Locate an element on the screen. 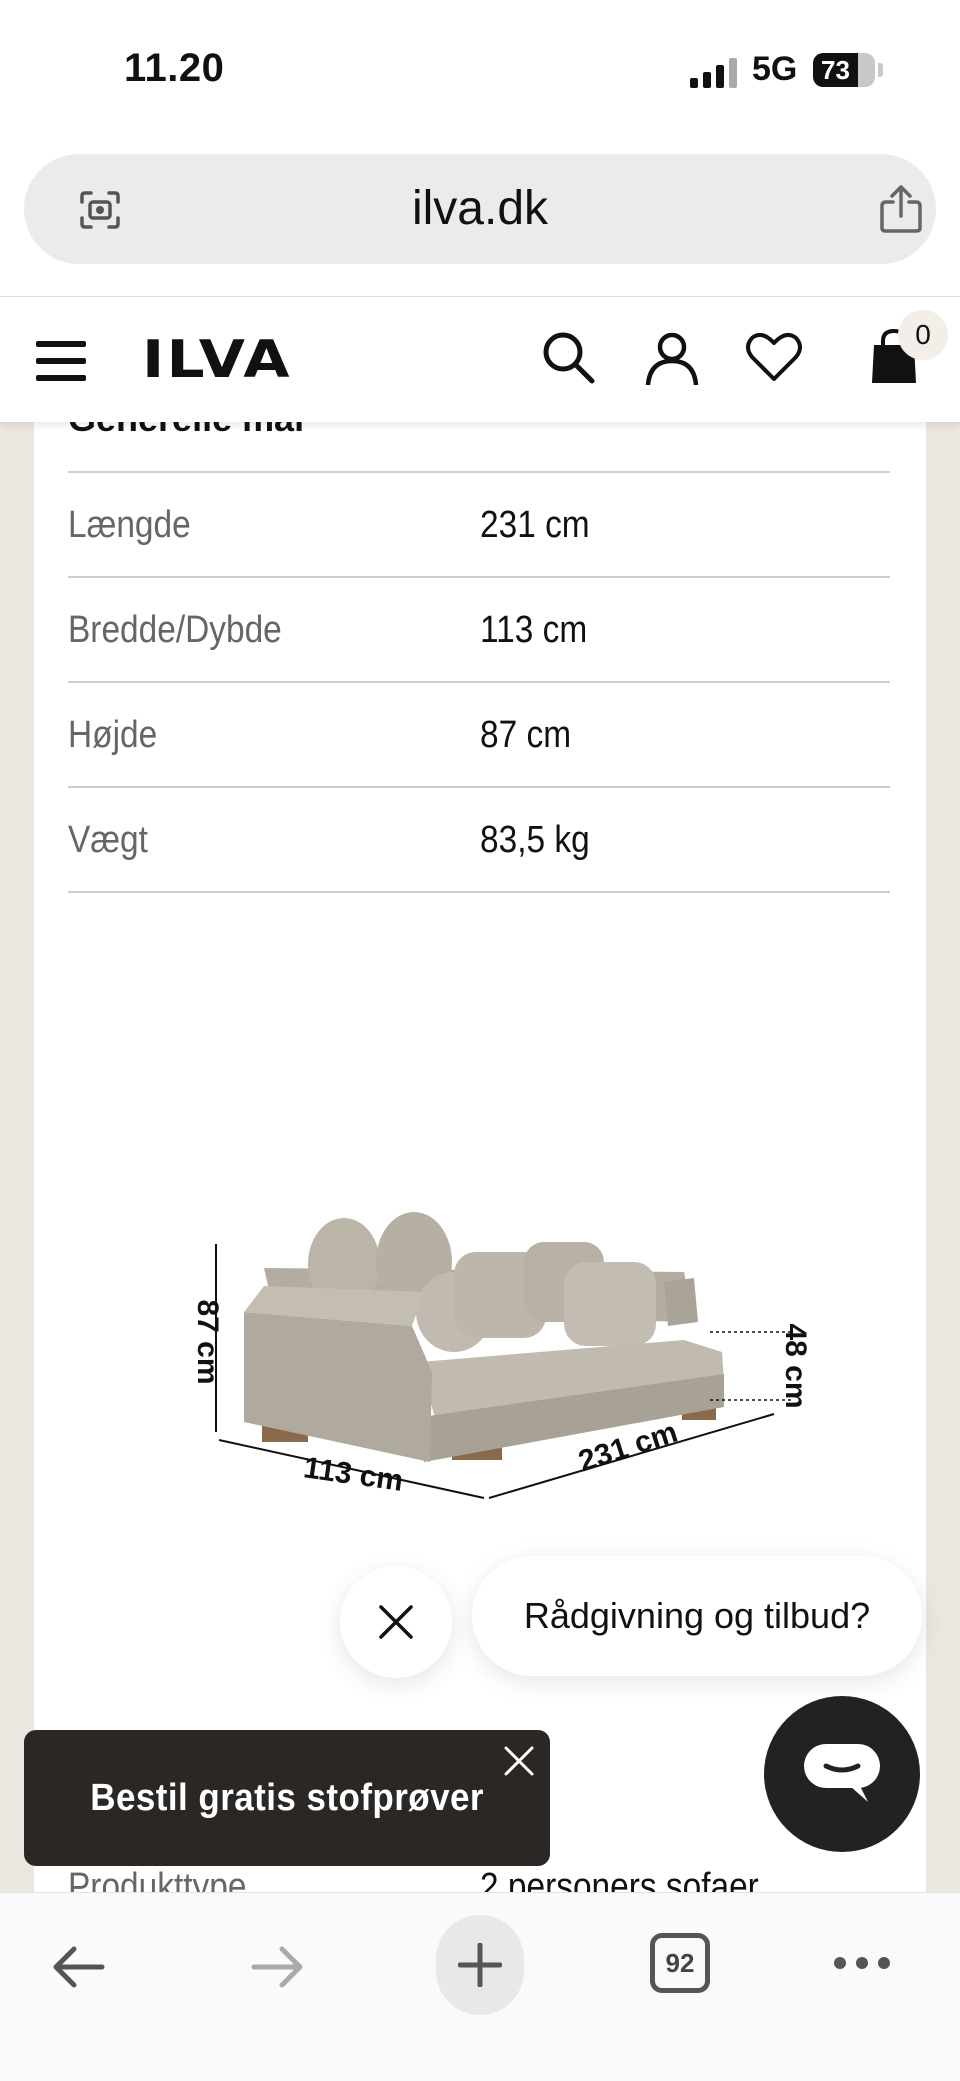 The height and width of the screenshot is (2081, 960). signal-icon is located at coordinates (714, 72).